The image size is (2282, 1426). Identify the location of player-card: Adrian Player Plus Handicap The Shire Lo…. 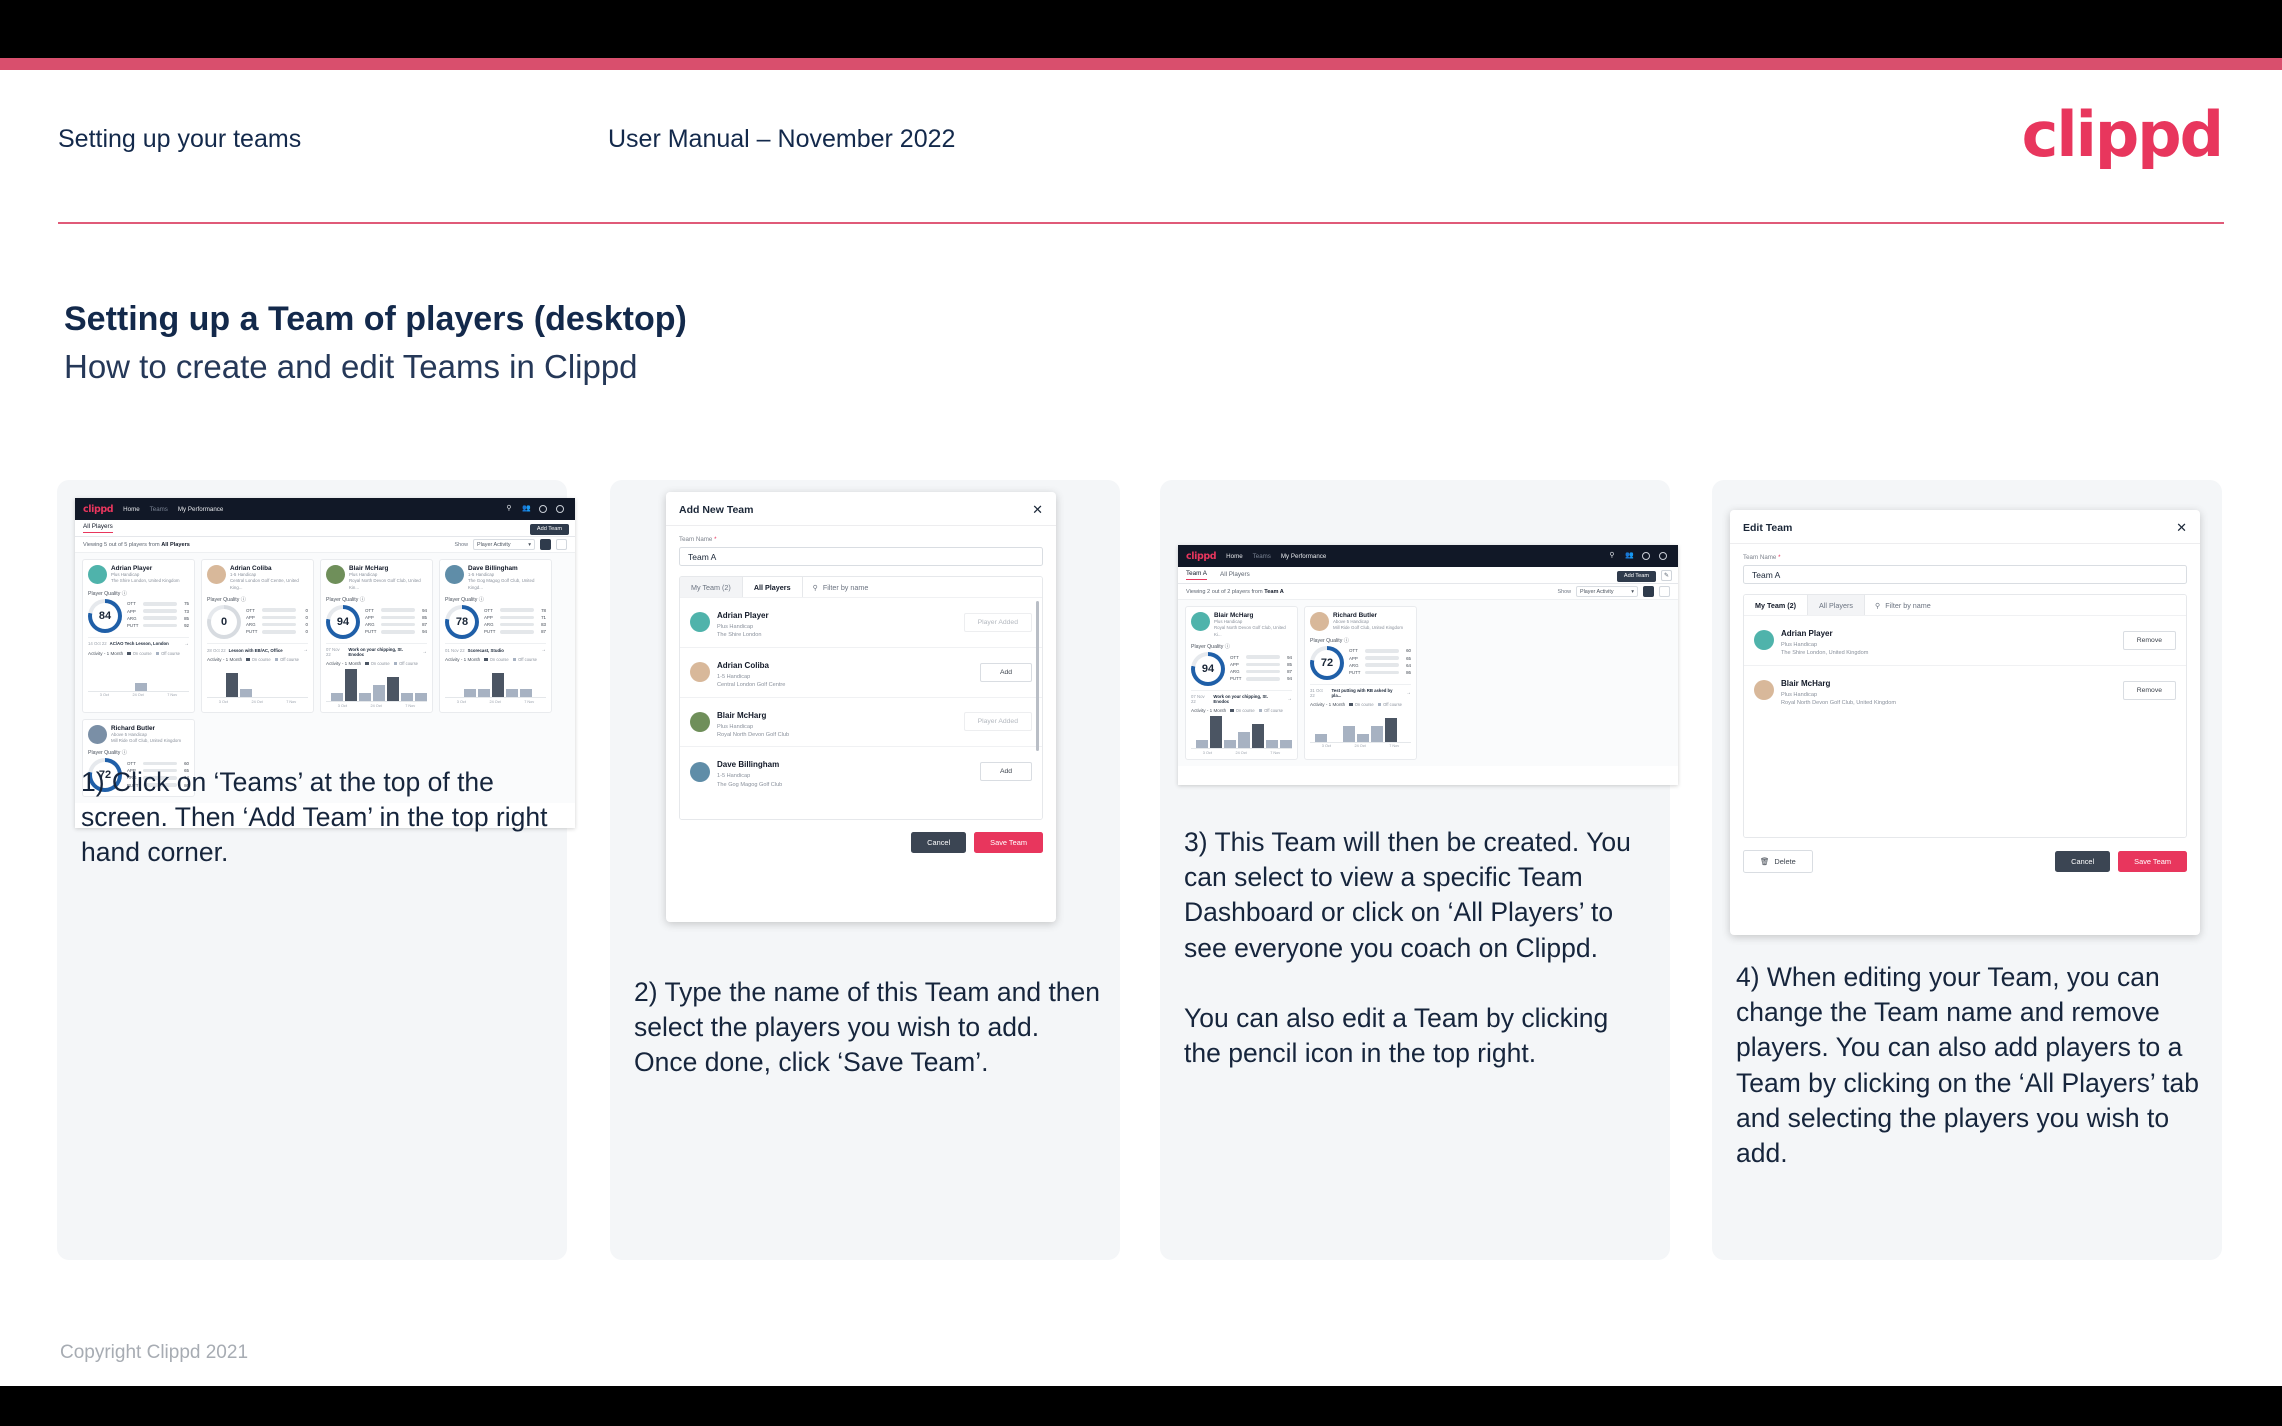
(138, 636).